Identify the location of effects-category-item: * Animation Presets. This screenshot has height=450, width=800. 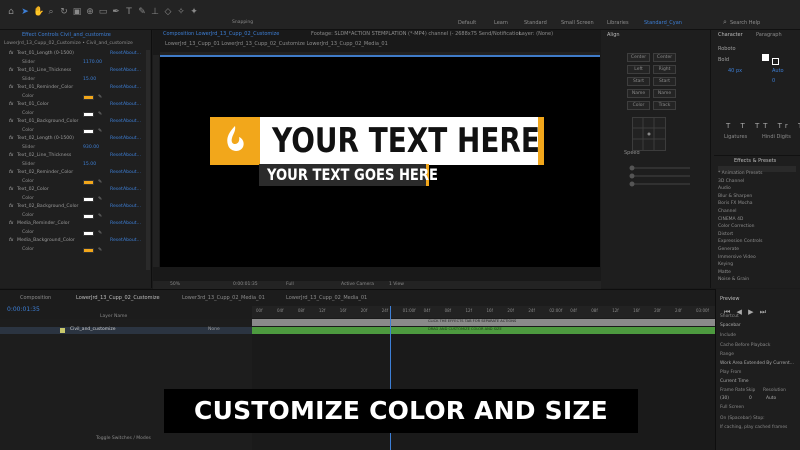
(740, 173).